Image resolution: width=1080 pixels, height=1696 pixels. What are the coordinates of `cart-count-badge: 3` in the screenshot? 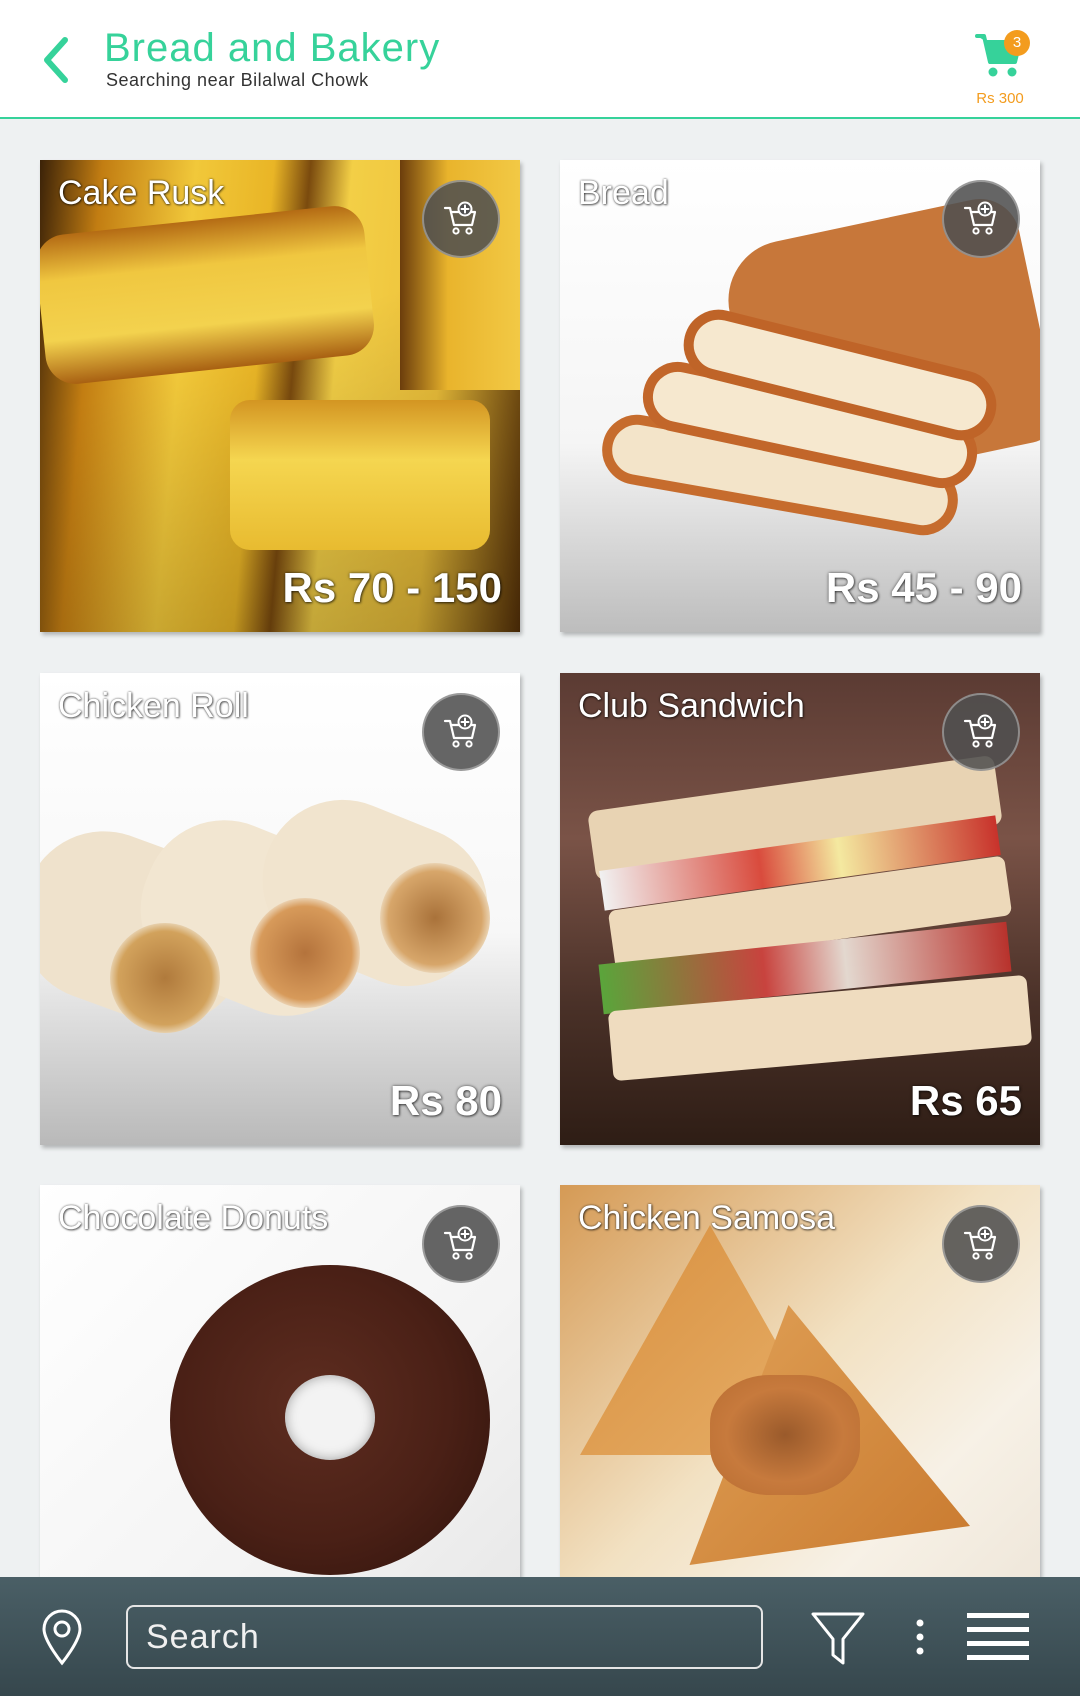 It's located at (1017, 43).